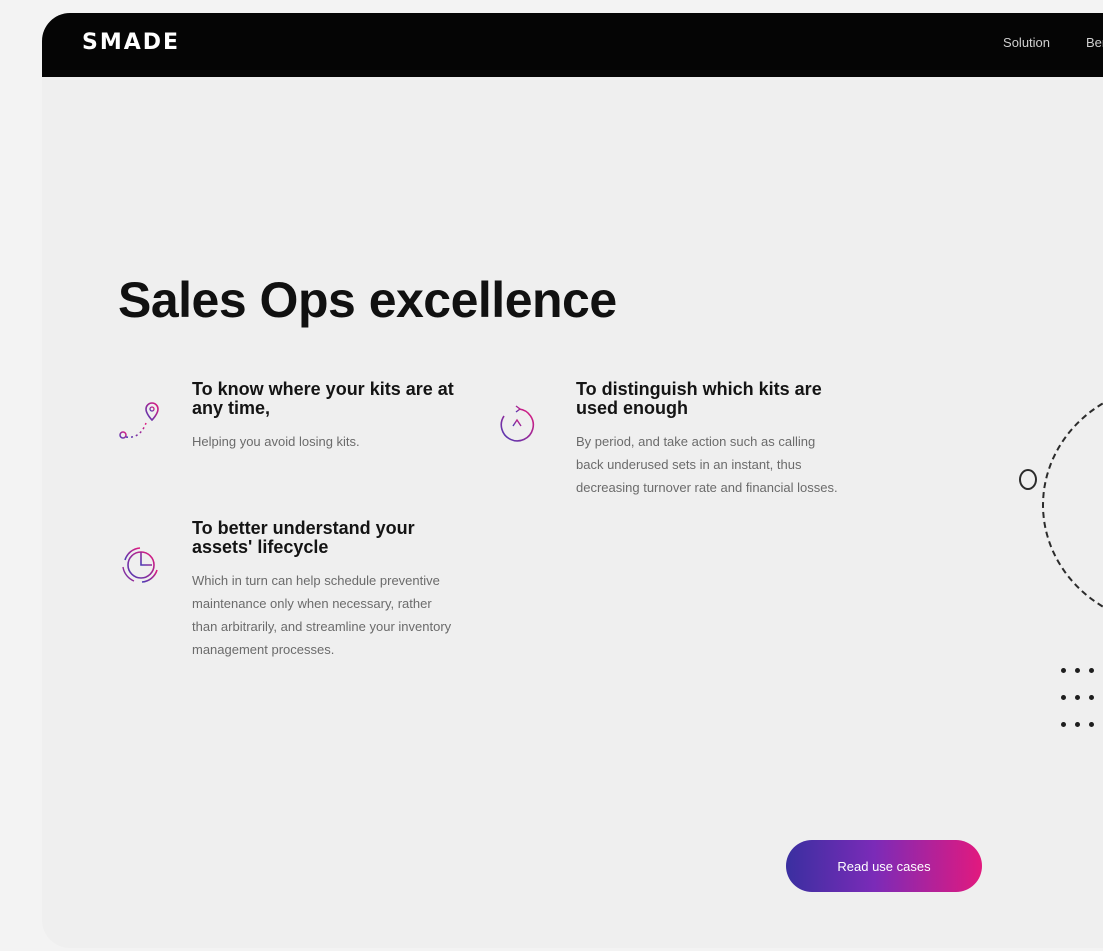  I want to click on page-title: Sales Ops excellence, so click(367, 300).